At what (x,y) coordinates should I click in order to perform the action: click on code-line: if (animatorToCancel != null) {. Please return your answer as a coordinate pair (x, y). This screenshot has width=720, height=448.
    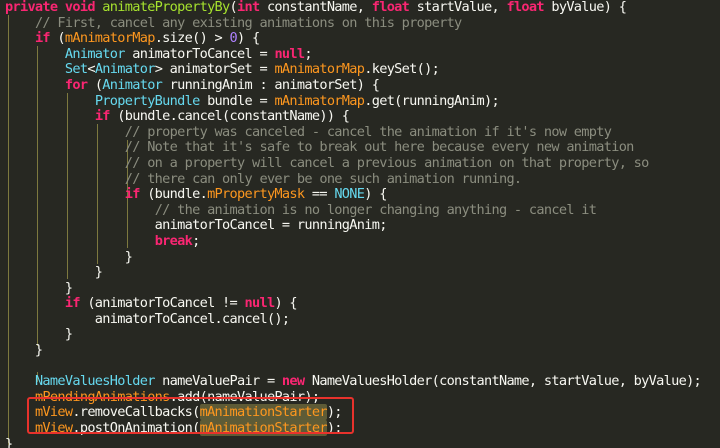
    Looking at the image, I should click on (353, 303).